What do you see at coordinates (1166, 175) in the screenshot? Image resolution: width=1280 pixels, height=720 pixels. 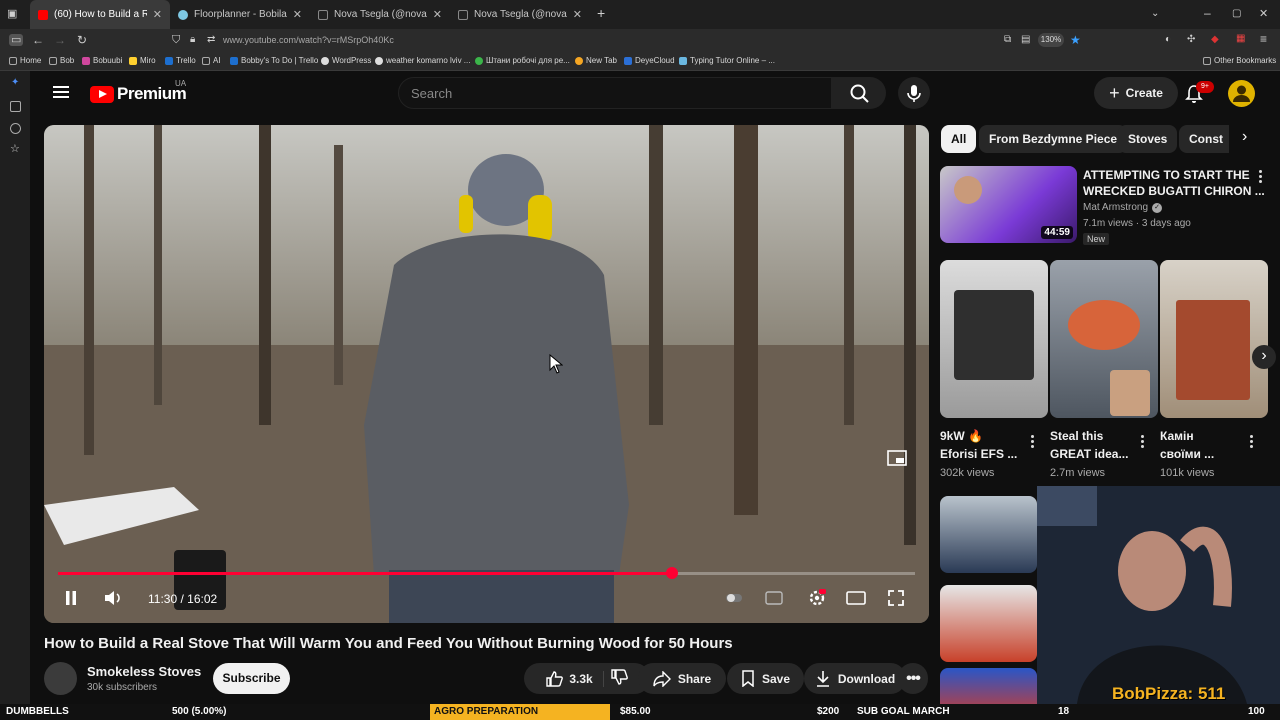 I see `recommended-title-line1: ATTEMPTING TO START THE` at bounding box center [1166, 175].